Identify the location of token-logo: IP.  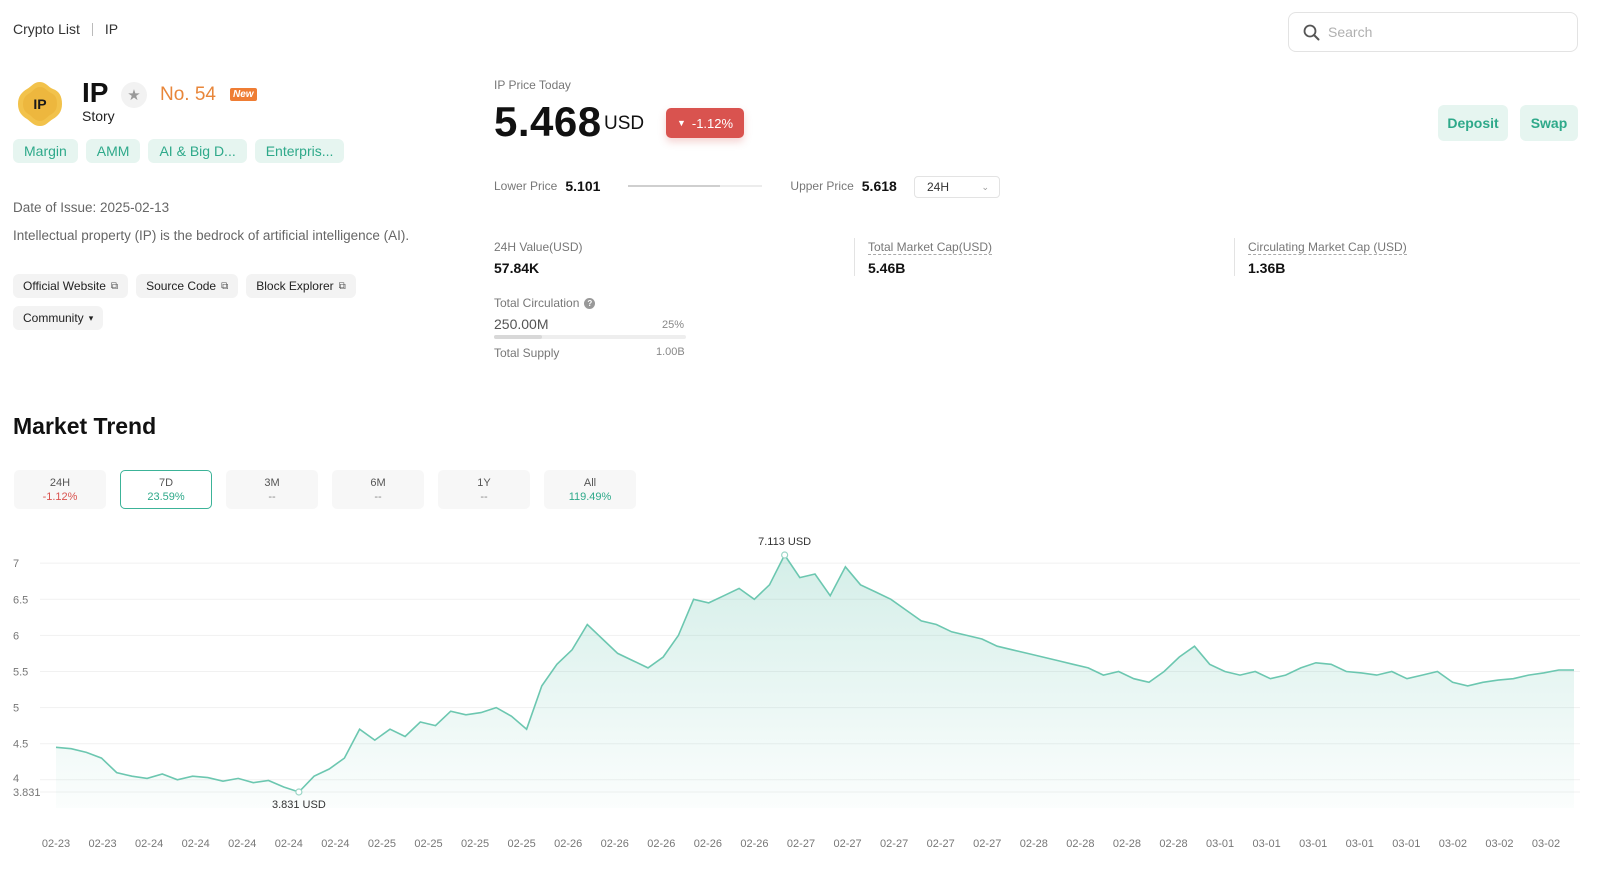
(40, 104).